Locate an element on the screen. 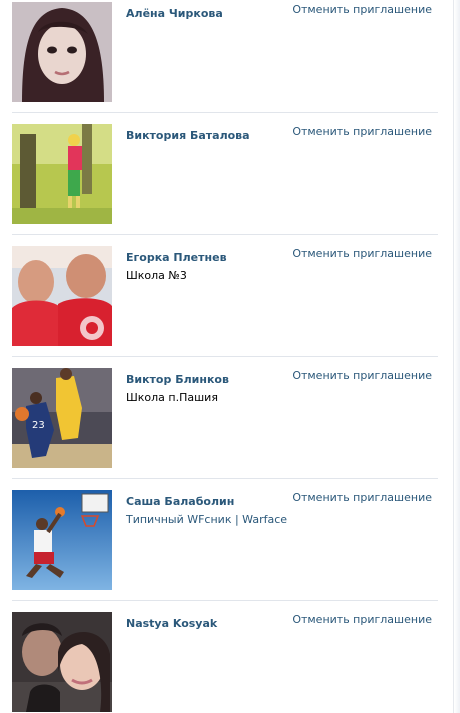 The image size is (460, 713). person-name: Алёна Чиркова is located at coordinates (174, 13).